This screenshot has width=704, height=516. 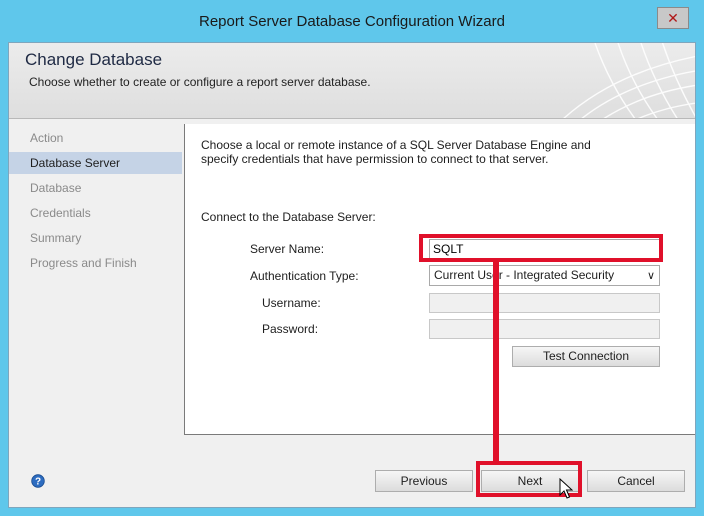 What do you see at coordinates (530, 481) in the screenshot?
I see `next-button: Next` at bounding box center [530, 481].